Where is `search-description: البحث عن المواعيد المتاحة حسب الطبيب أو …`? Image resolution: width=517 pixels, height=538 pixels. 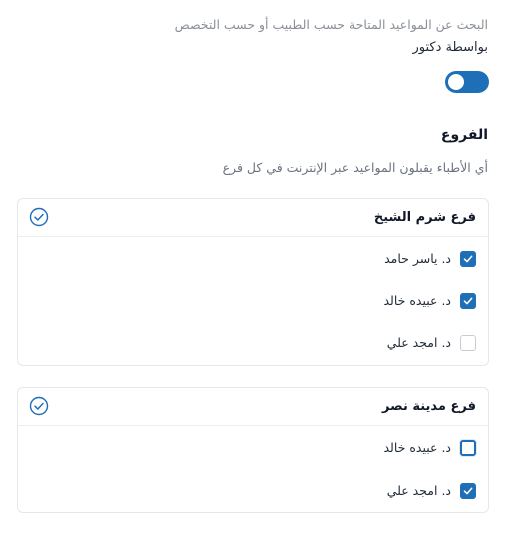
search-description: البحث عن المواعيد المتاحة حسب الطبيب أو … is located at coordinates (331, 24).